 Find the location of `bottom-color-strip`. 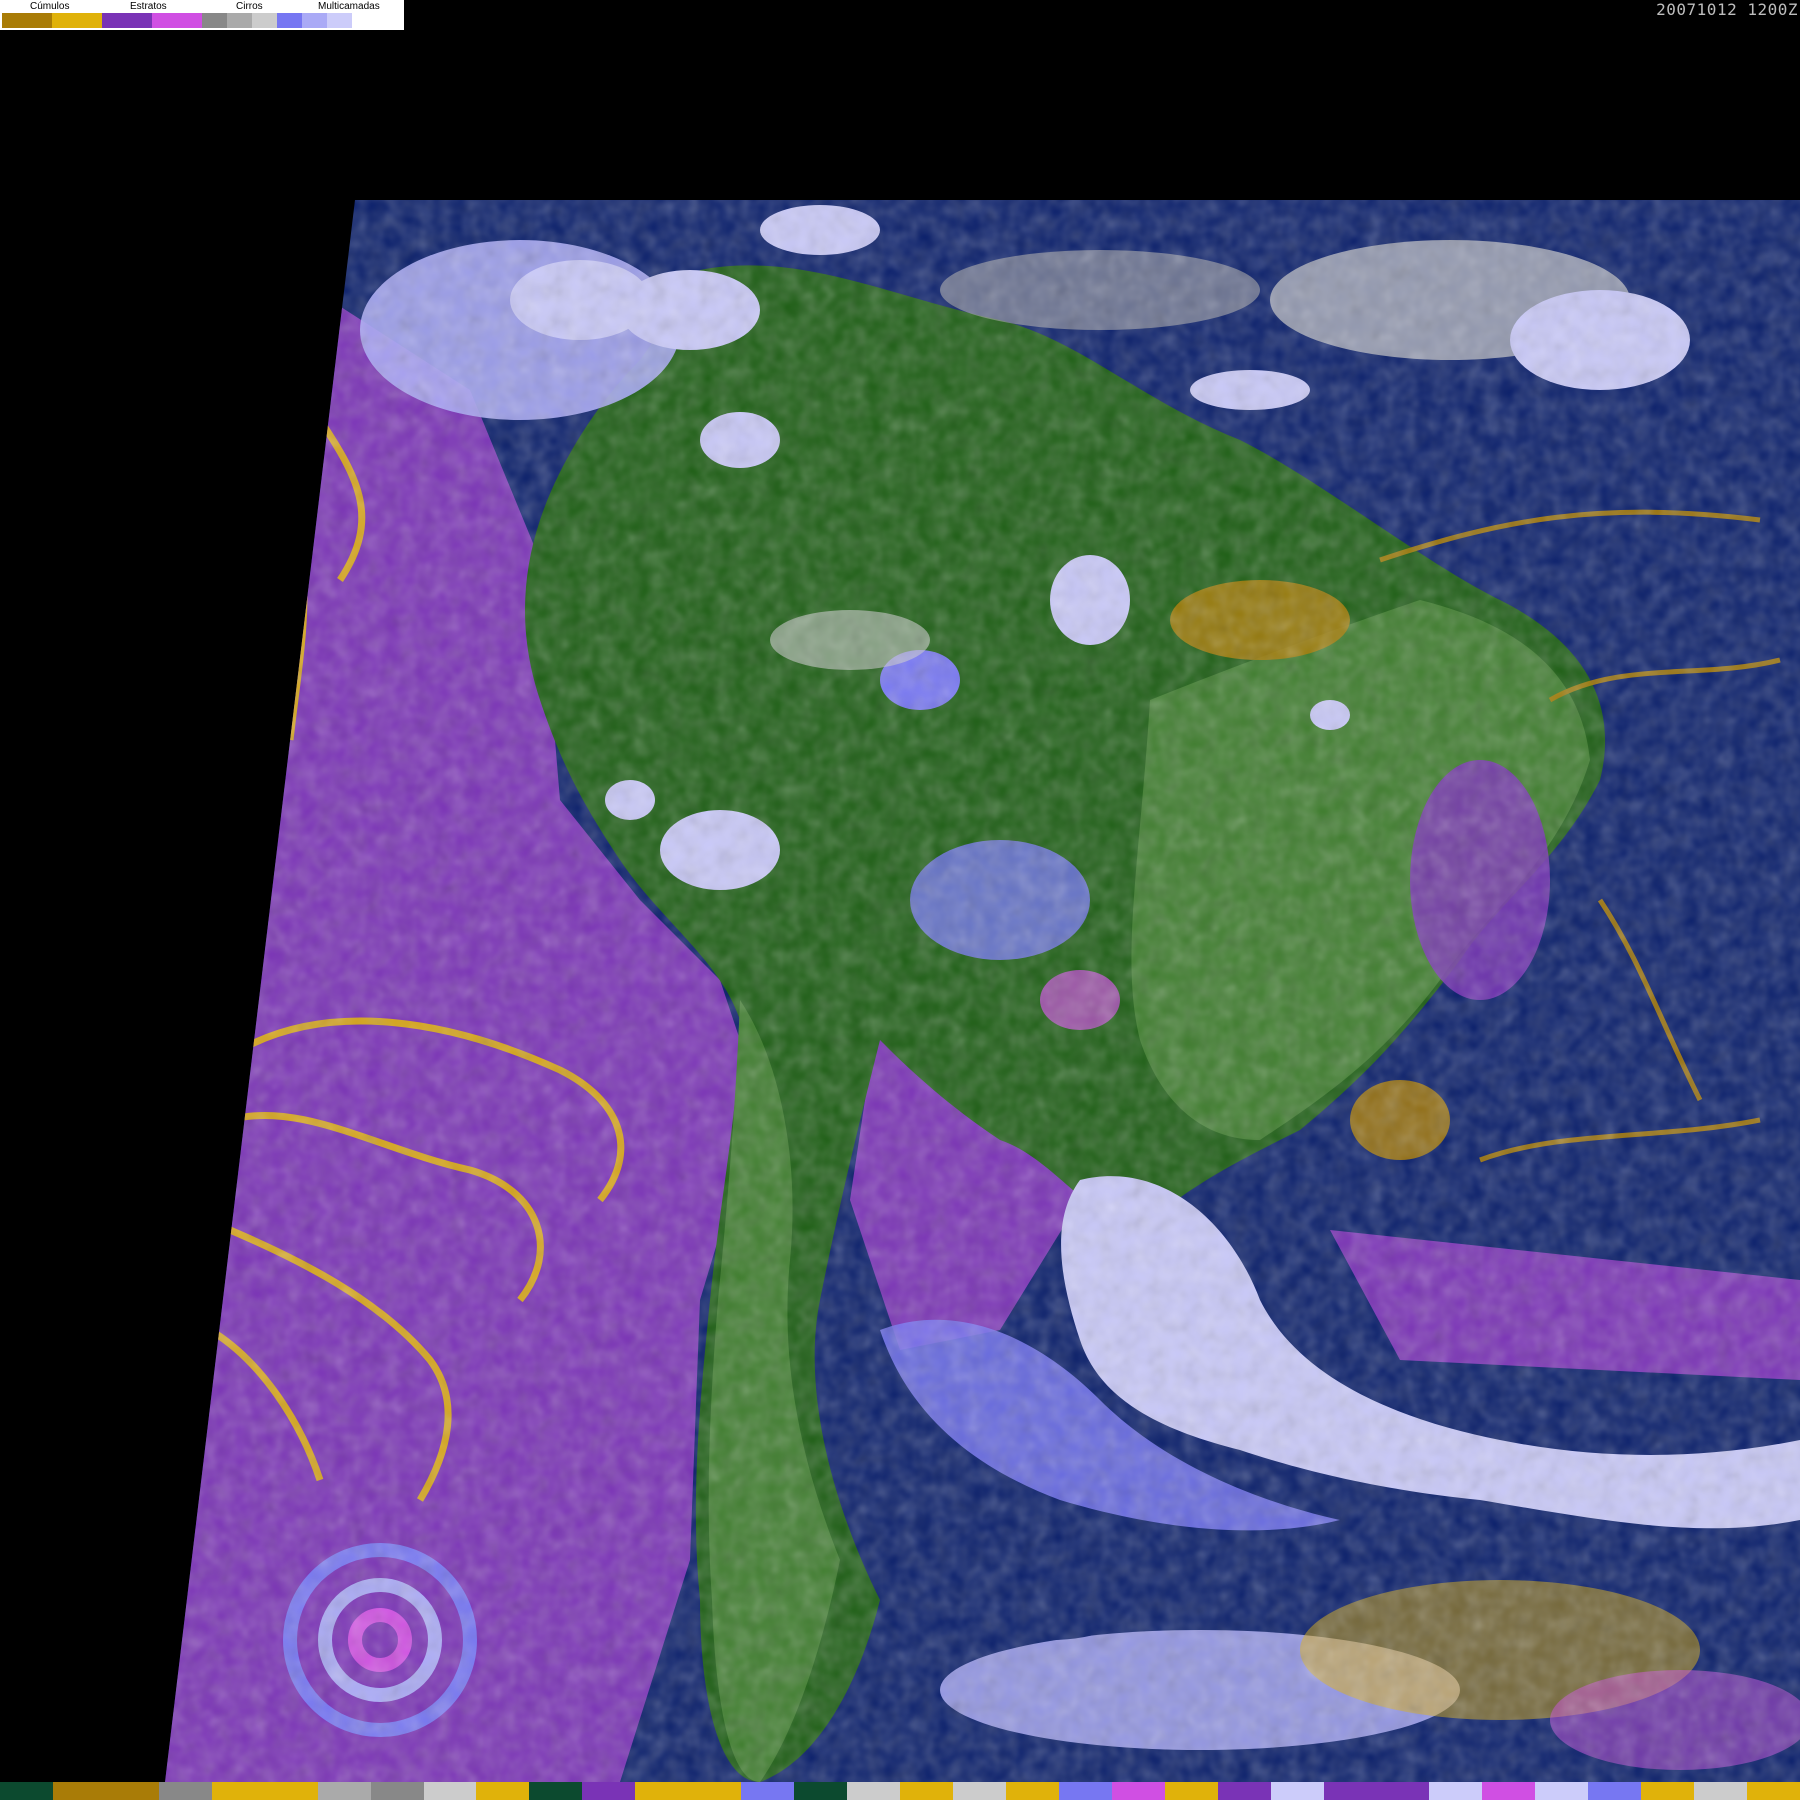

bottom-color-strip is located at coordinates (900, 1791).